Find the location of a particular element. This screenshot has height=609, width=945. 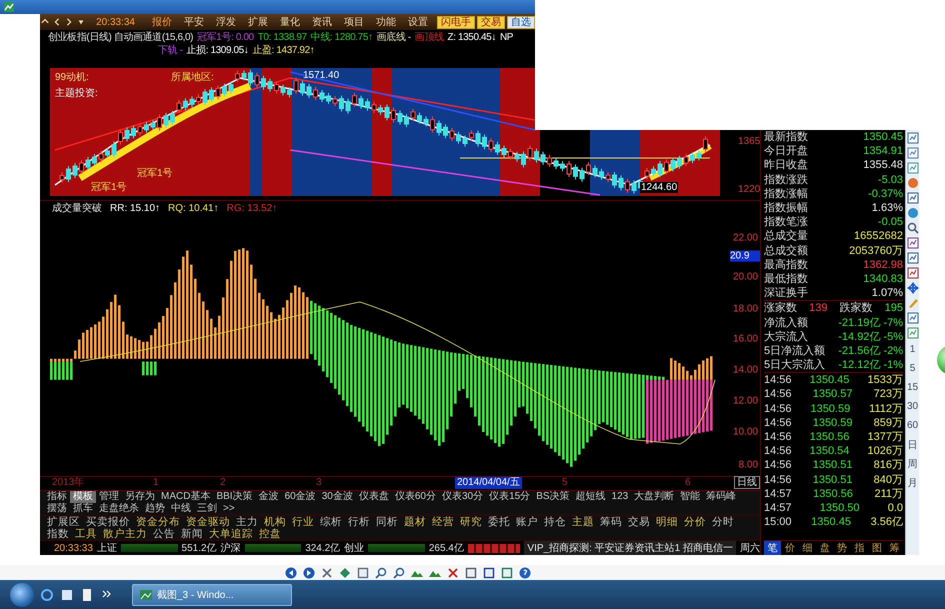

browser-icon is located at coordinates (47, 595).